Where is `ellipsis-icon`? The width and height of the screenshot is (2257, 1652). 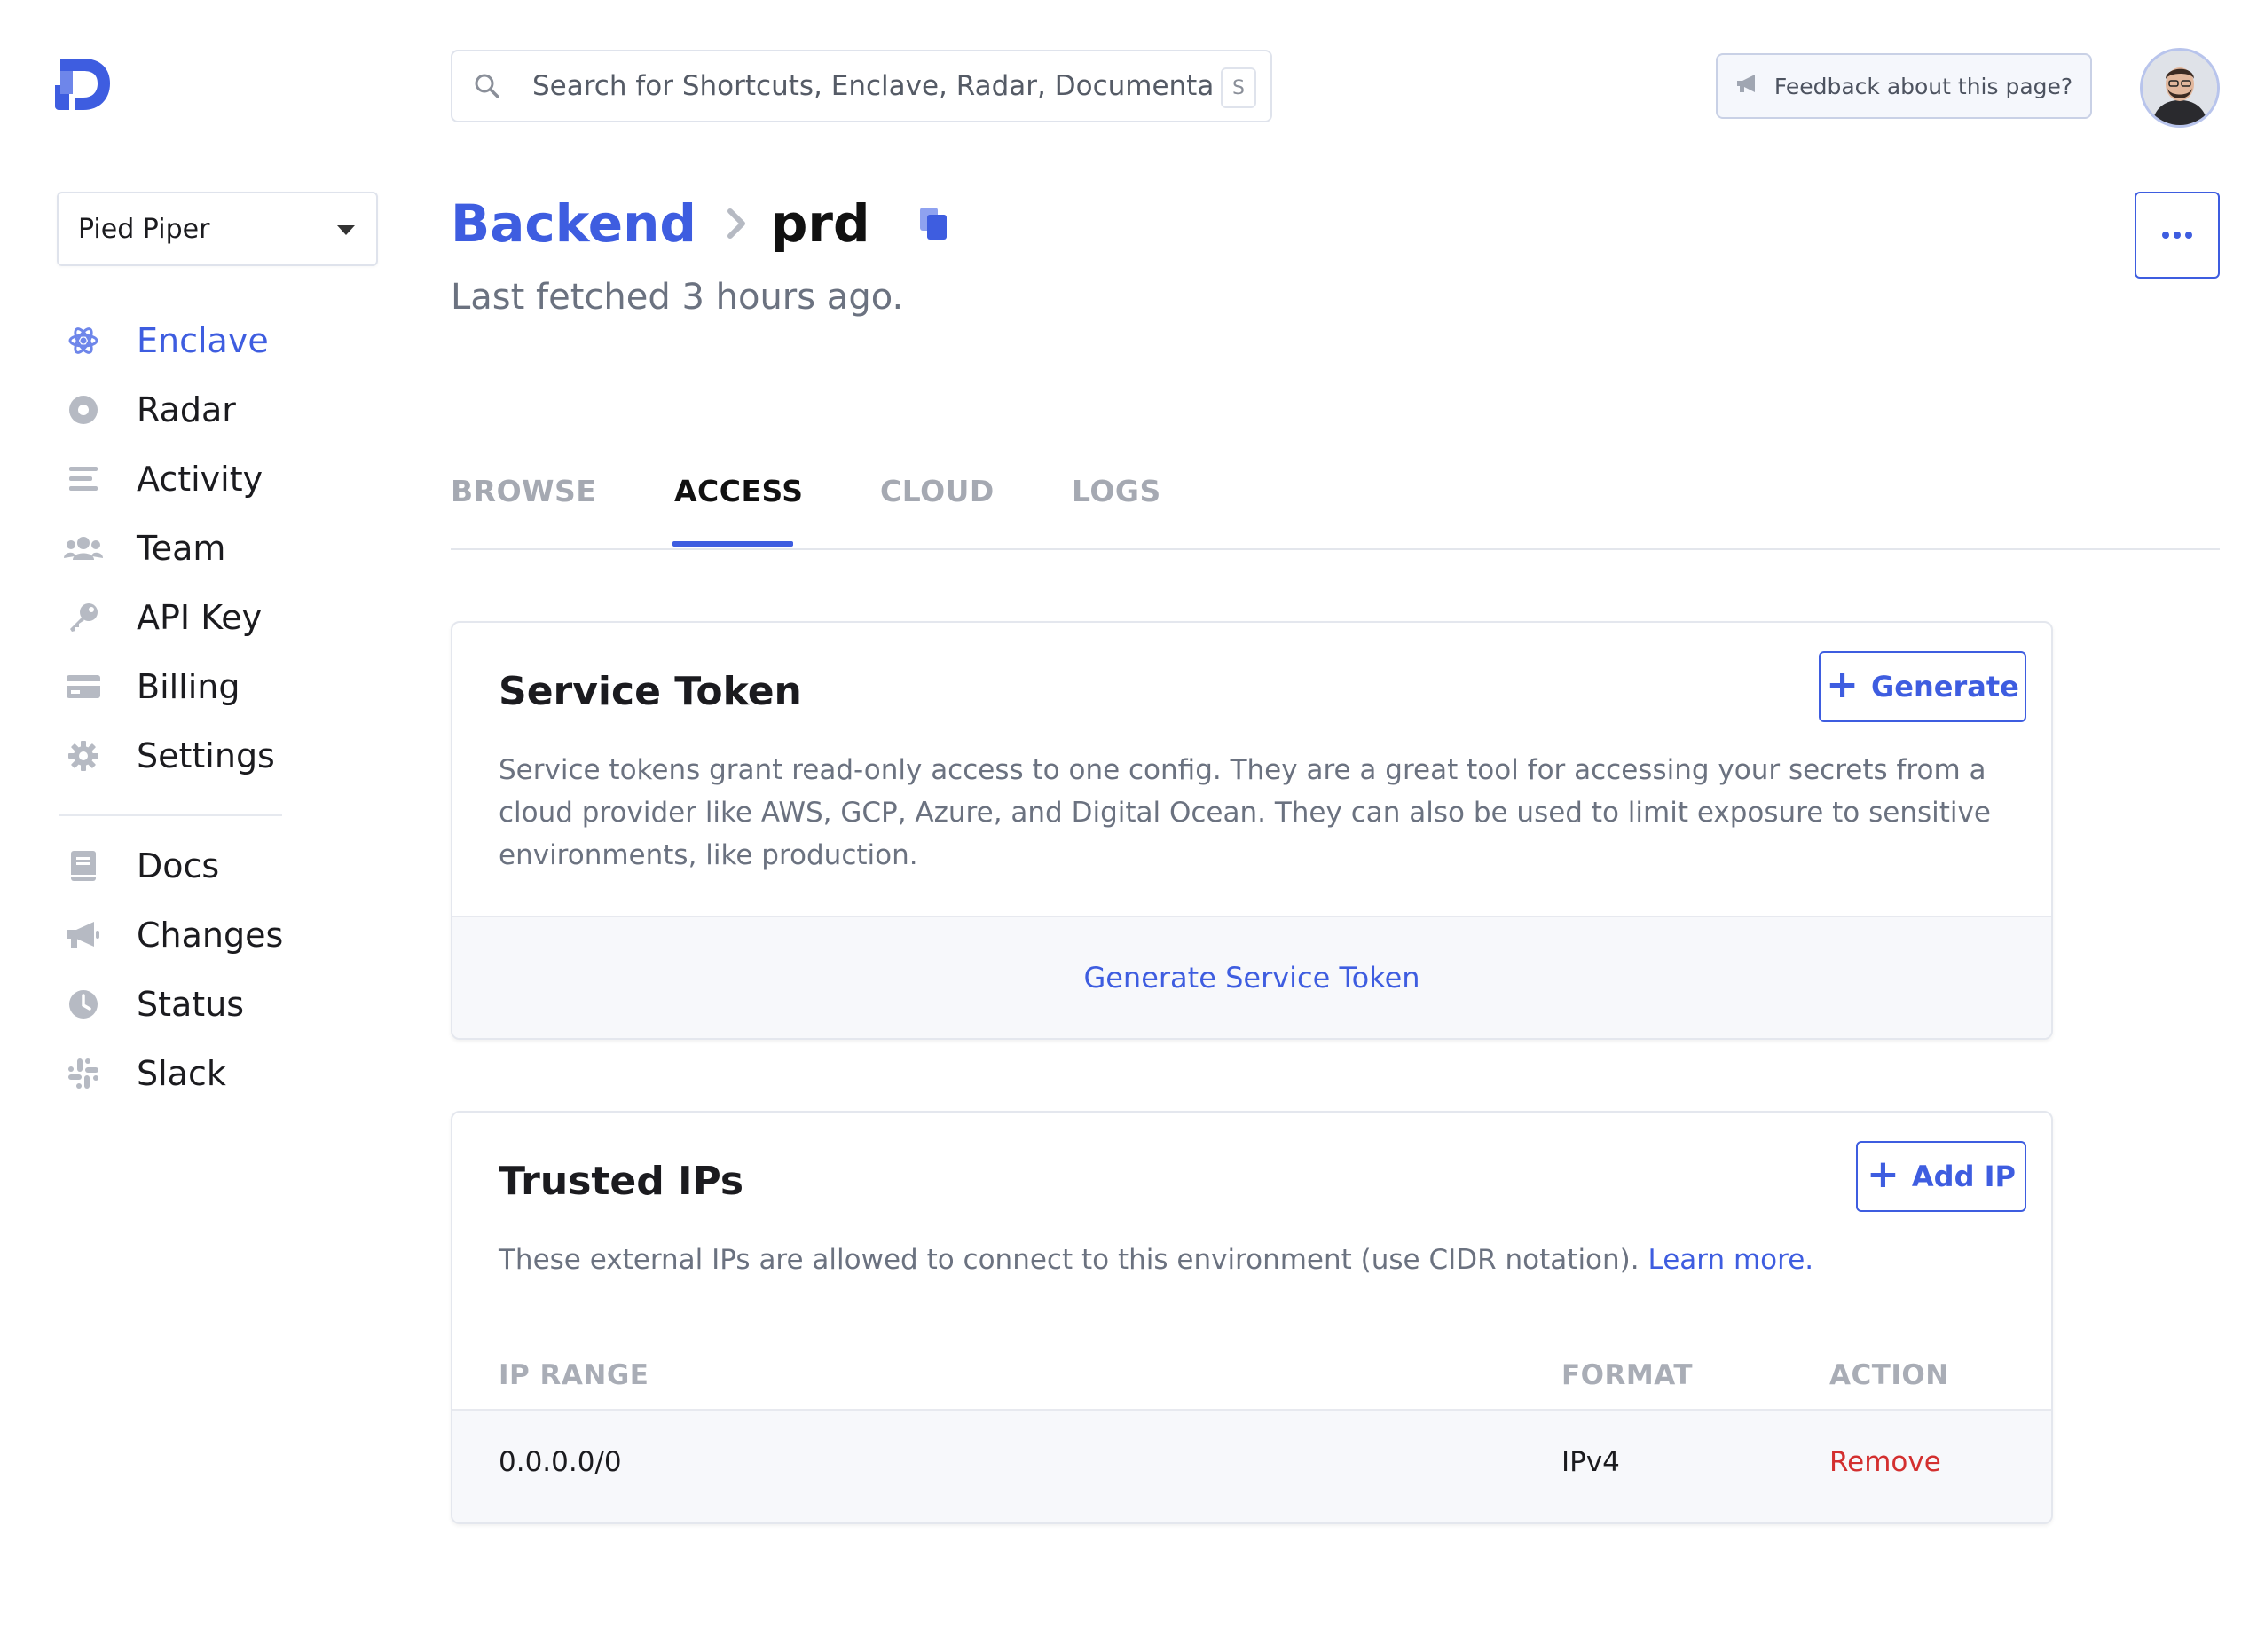 ellipsis-icon is located at coordinates (2177, 235).